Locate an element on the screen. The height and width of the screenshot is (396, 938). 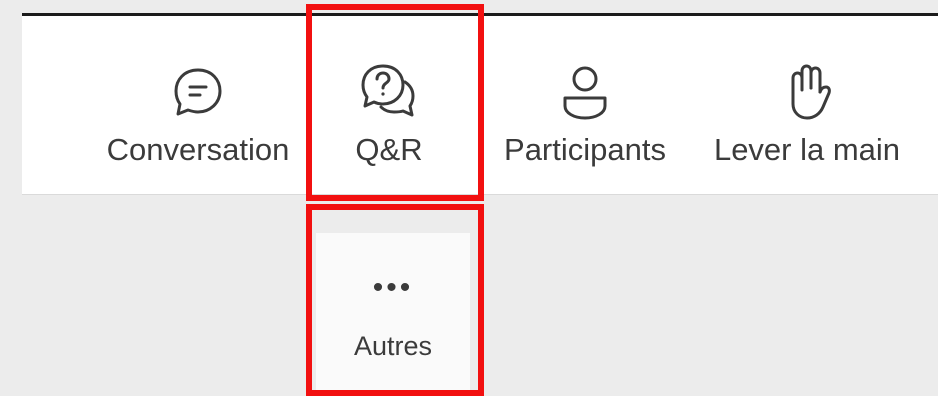
qa-button: Q&R is located at coordinates (389, 105).